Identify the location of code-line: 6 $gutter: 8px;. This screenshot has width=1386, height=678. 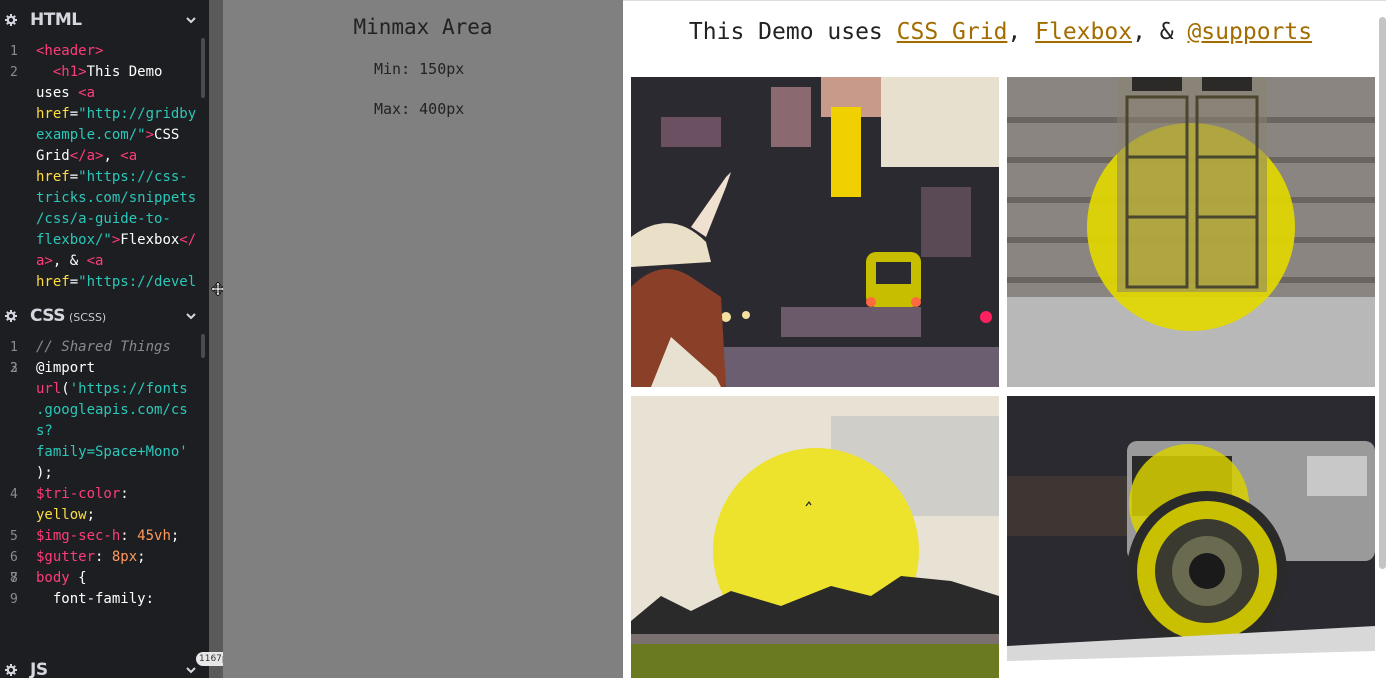
(104, 557).